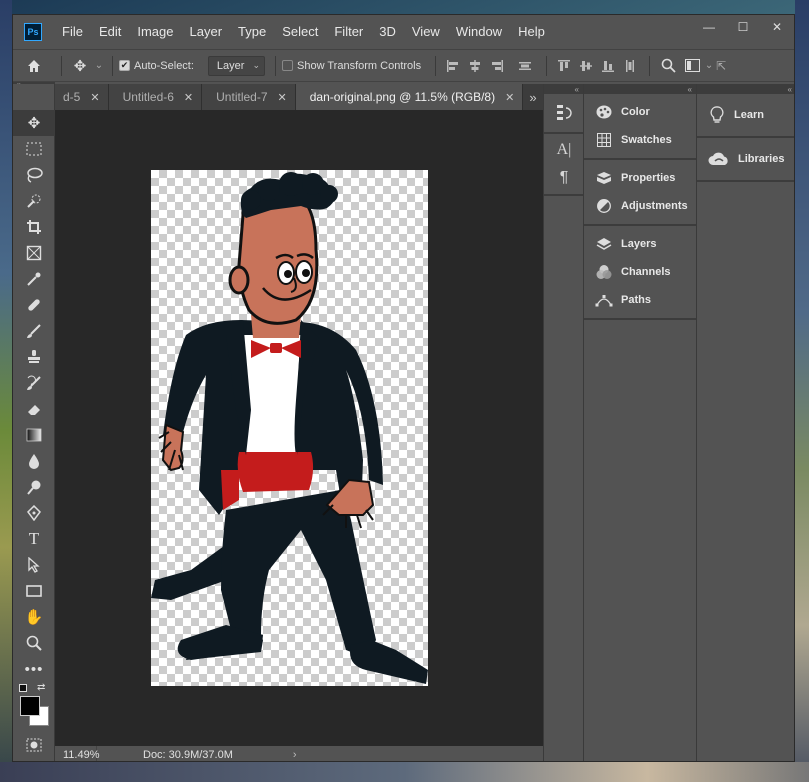 The width and height of the screenshot is (809, 782). Describe the element at coordinates (640, 178) in the screenshot. I see `panel-properties: Properties` at that location.